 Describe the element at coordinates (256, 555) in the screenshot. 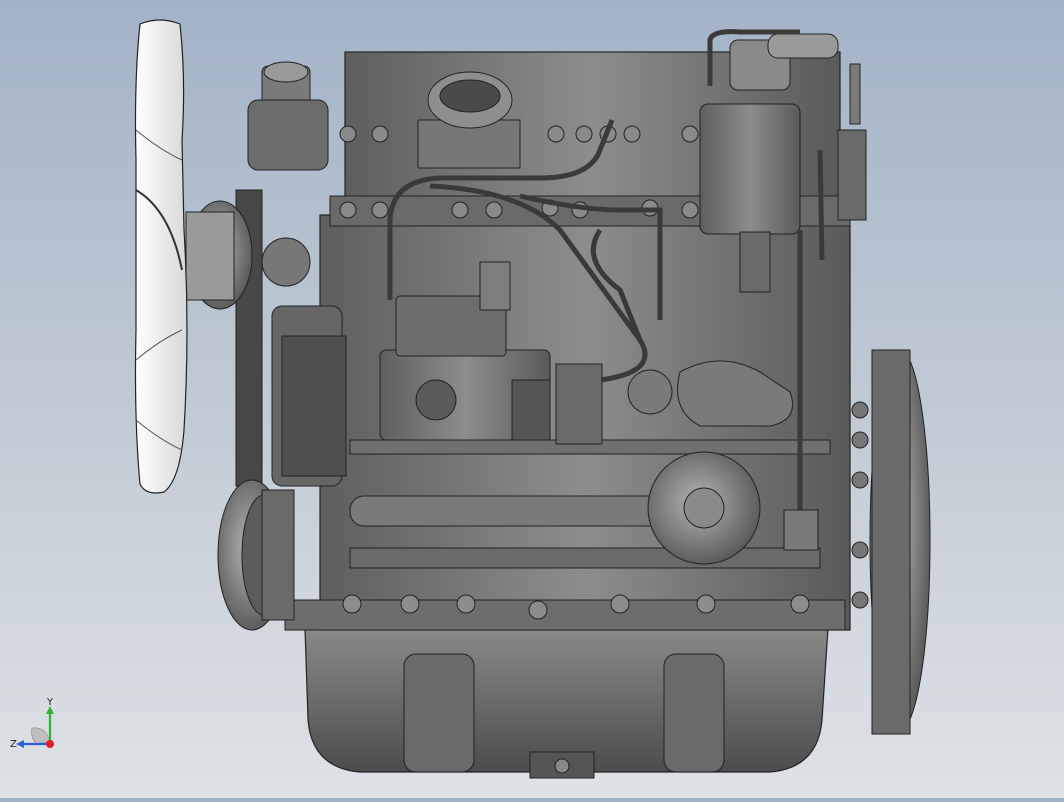

I see `crank-pulley` at that location.